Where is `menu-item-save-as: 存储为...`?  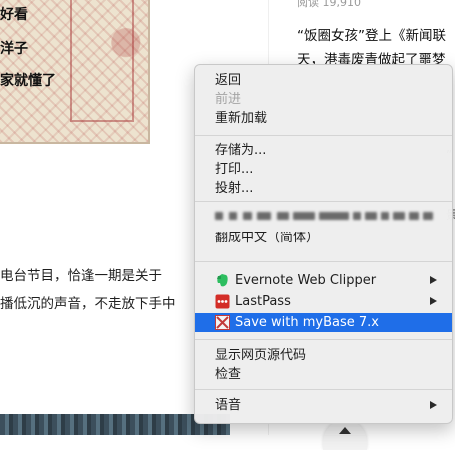
menu-item-save-as: 存储为... is located at coordinates (323, 150).